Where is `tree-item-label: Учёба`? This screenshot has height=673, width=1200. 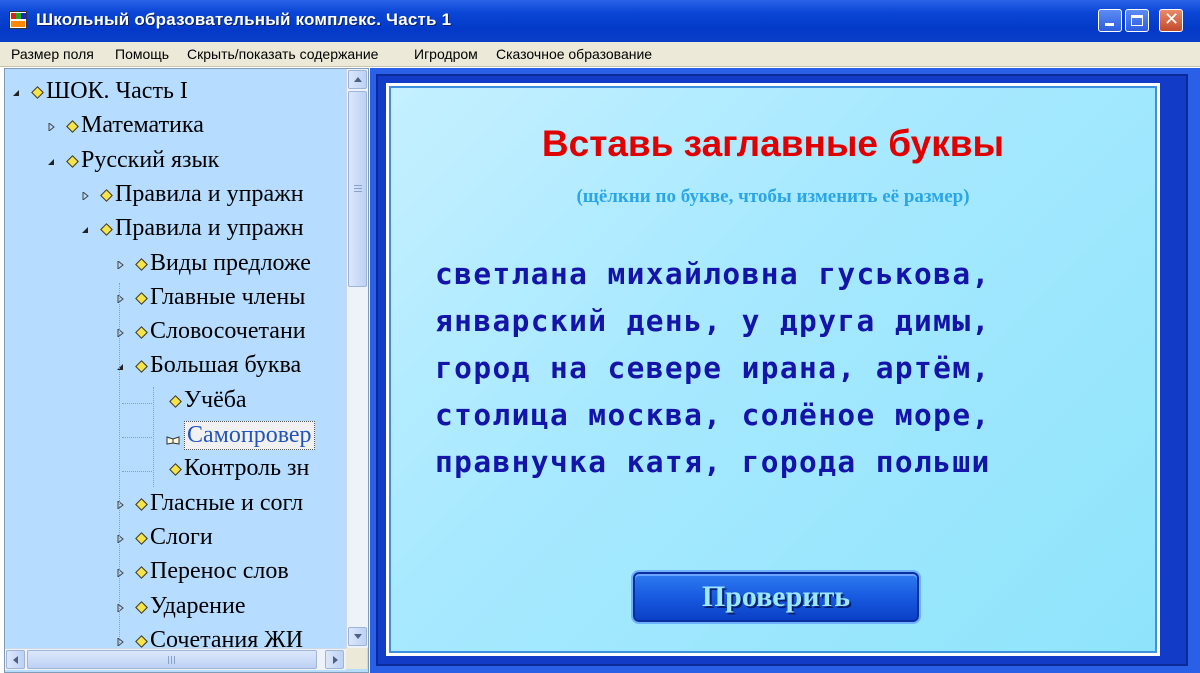
tree-item-label: Учёба is located at coordinates (215, 400).